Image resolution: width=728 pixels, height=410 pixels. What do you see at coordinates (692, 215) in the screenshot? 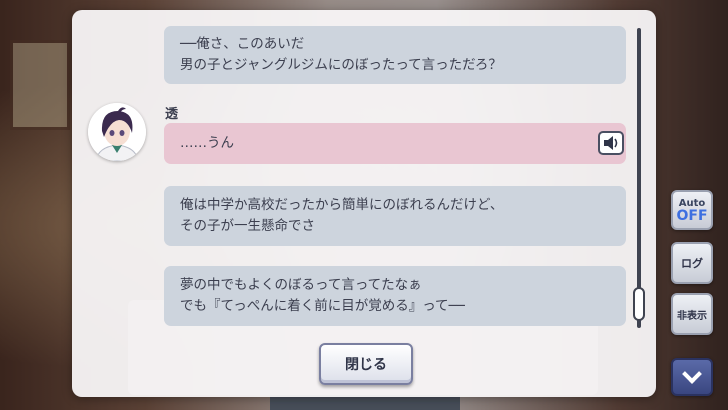
I see `auto-state: OFF` at bounding box center [692, 215].